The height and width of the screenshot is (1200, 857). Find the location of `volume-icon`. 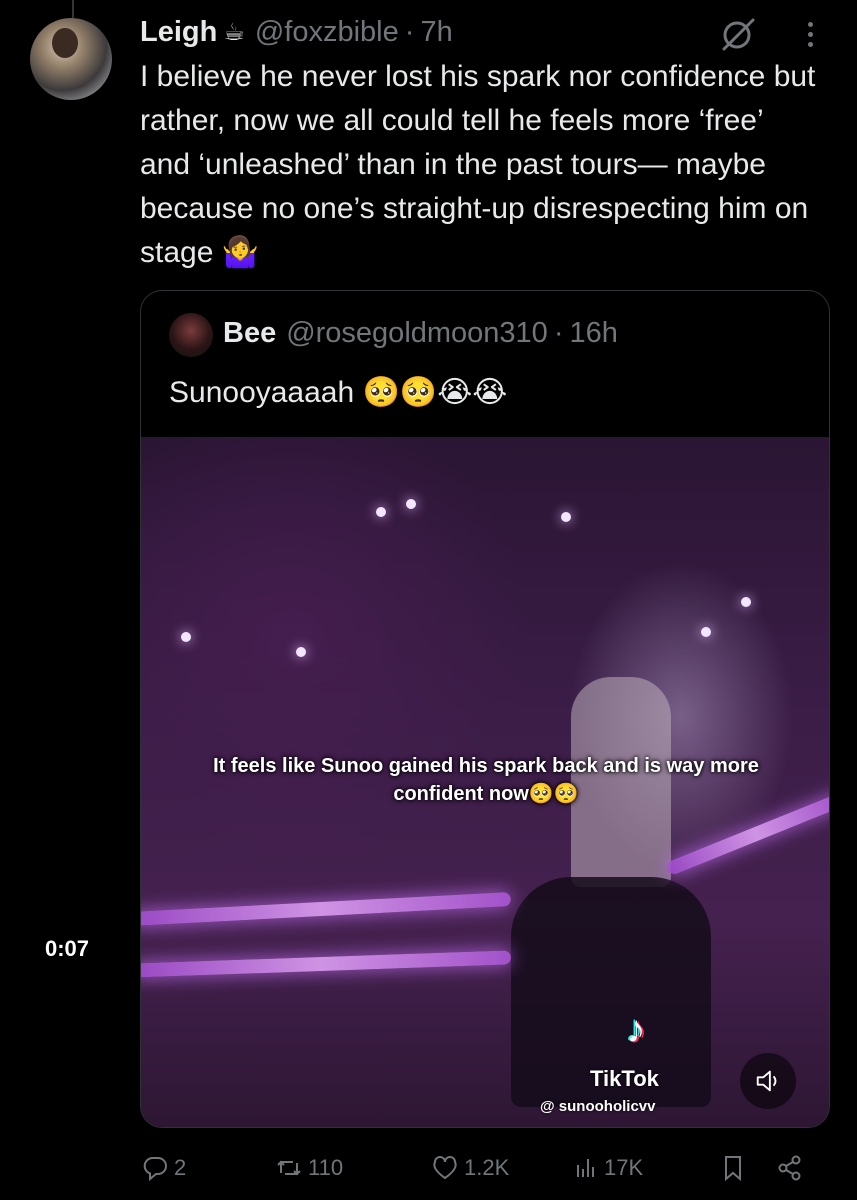

volume-icon is located at coordinates (768, 1081).